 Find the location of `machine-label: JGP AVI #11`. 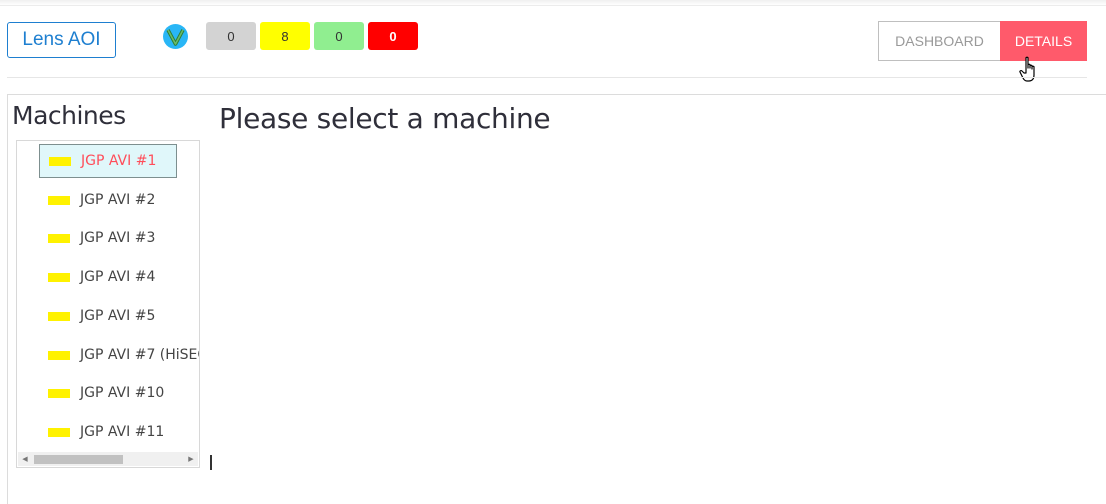

machine-label: JGP AVI #11 is located at coordinates (122, 432).